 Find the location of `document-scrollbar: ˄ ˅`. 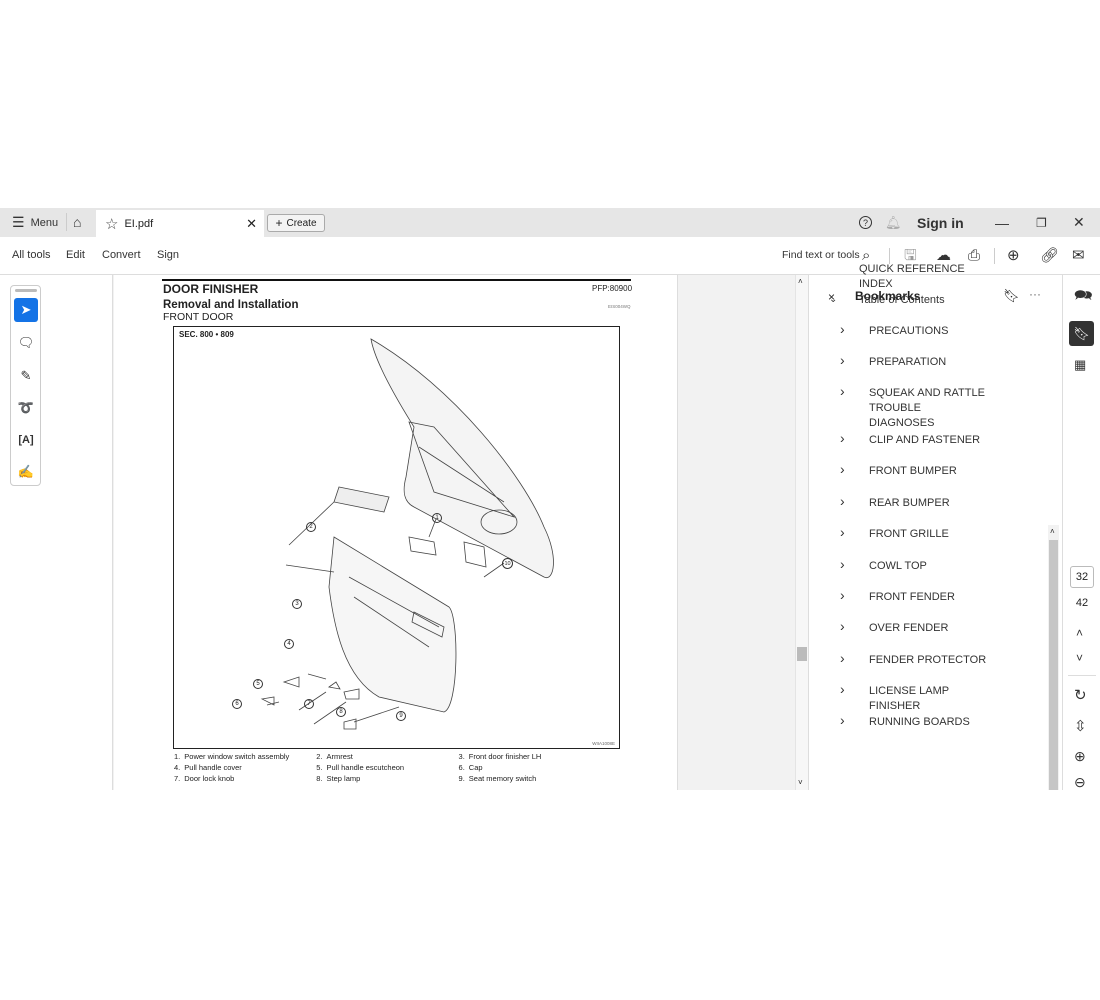

document-scrollbar: ˄ ˅ is located at coordinates (801, 532).